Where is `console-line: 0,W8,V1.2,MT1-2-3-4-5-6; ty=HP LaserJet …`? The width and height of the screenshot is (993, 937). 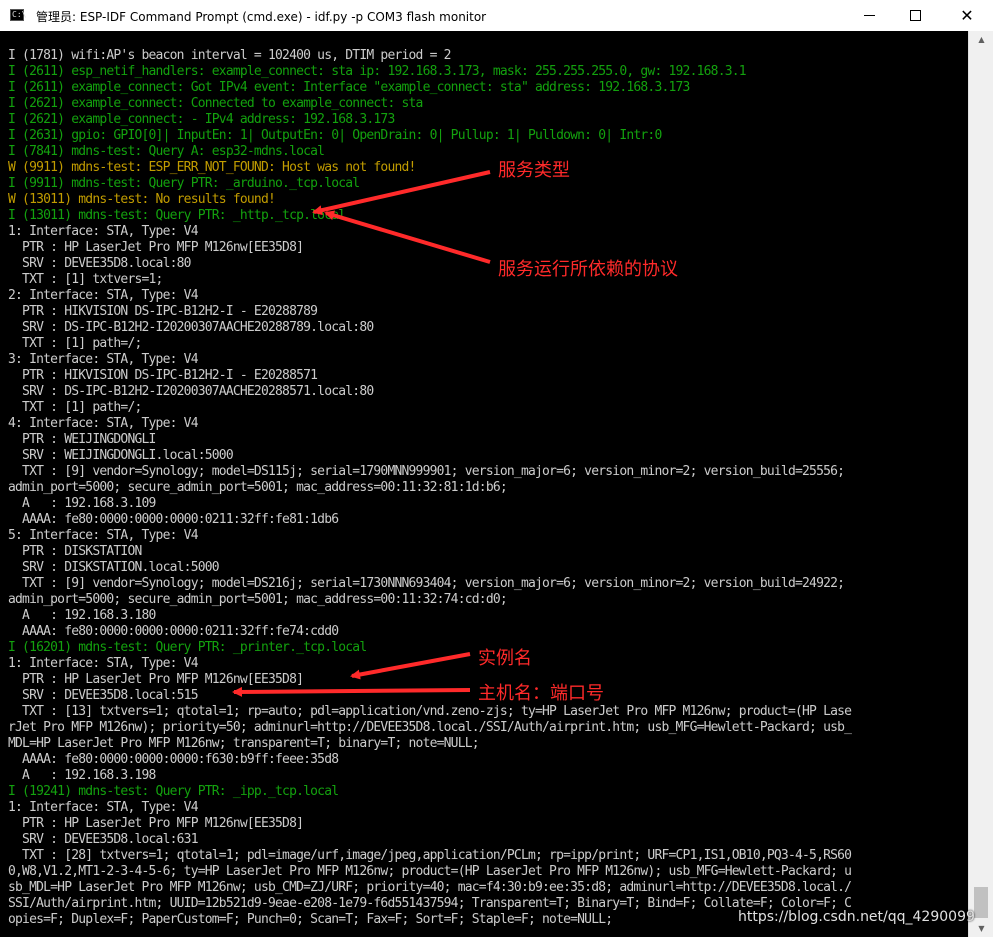 console-line: 0,W8,V1.2,MT1-2-3-4-5-6; ty=HP LaserJet … is located at coordinates (430, 871).